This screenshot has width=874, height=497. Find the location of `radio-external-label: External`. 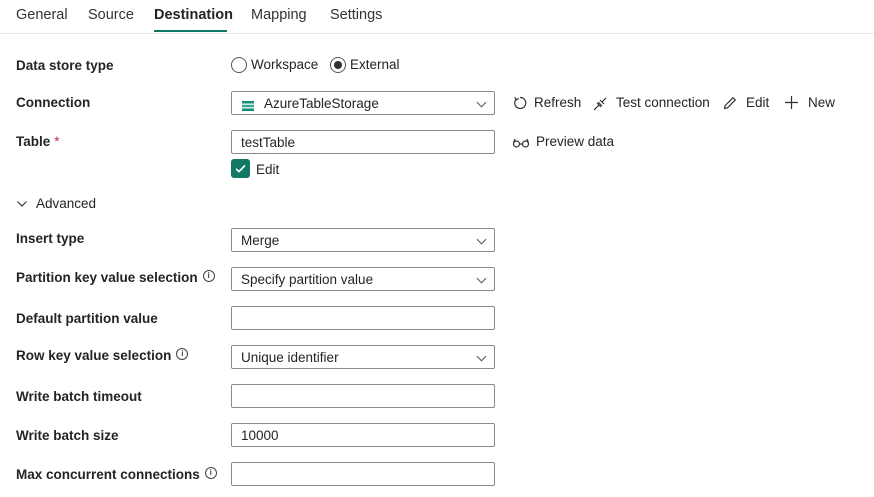

radio-external-label: External is located at coordinates (375, 64).